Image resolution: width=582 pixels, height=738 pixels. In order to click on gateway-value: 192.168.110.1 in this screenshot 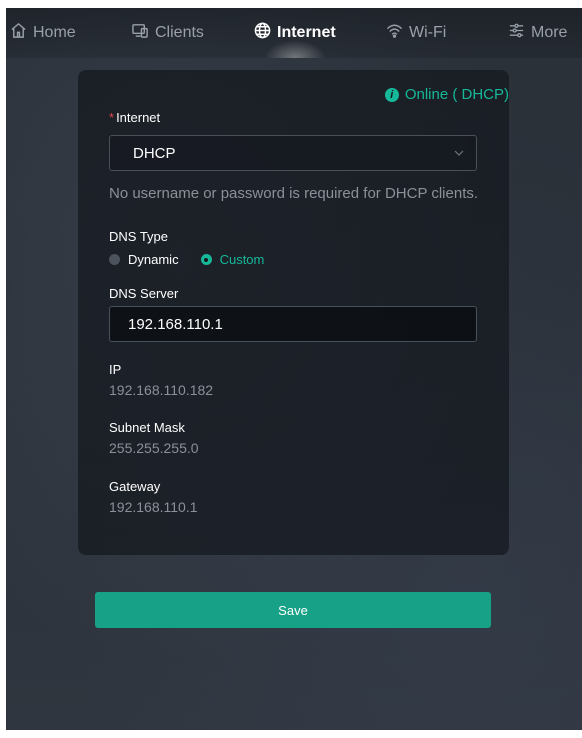, I will do `click(153, 507)`.